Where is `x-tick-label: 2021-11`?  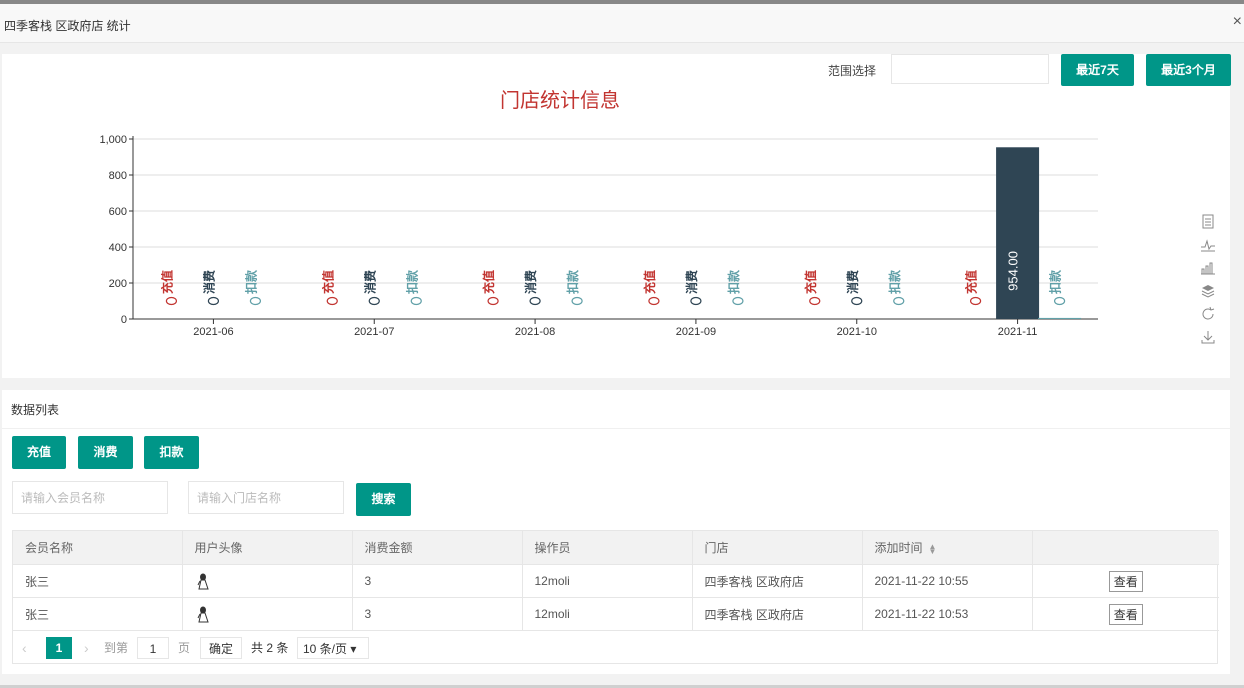 x-tick-label: 2021-11 is located at coordinates (1018, 332).